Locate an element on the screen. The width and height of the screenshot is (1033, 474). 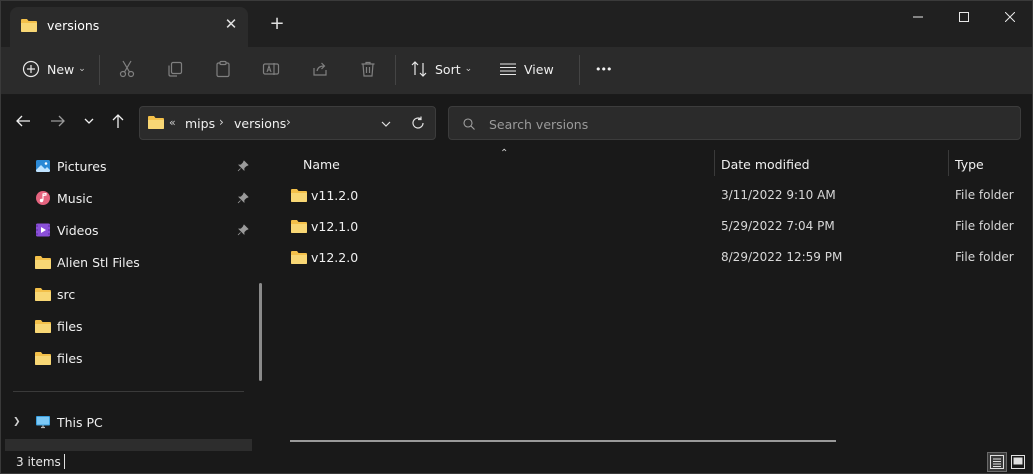
title-bar: versions ✕ + is located at coordinates (516, 24).